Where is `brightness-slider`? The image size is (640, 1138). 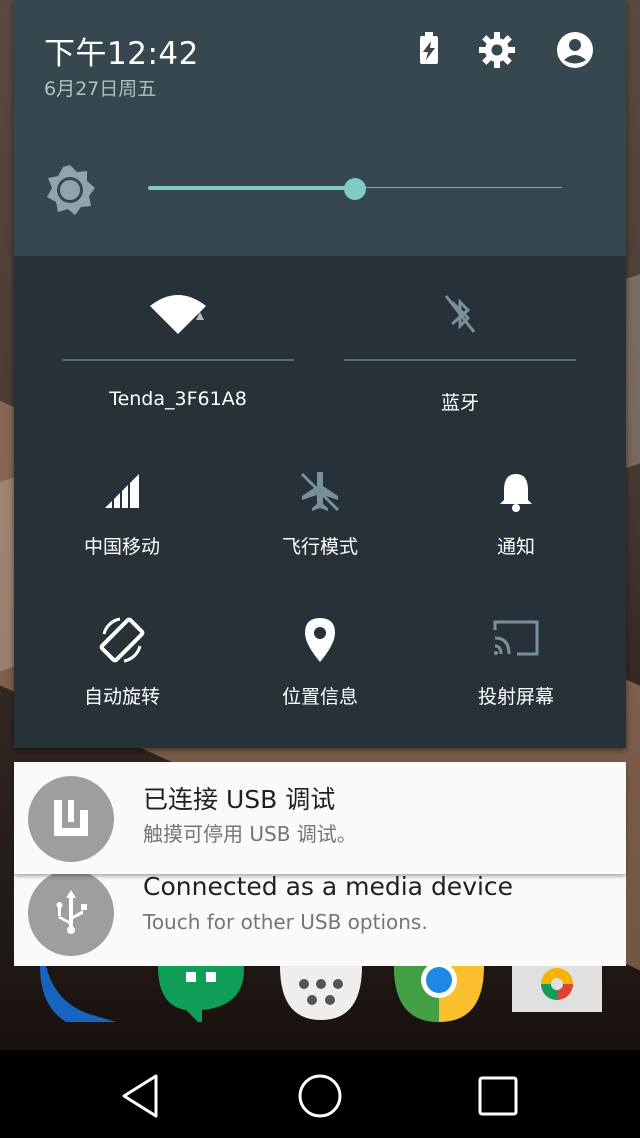 brightness-slider is located at coordinates (355, 187).